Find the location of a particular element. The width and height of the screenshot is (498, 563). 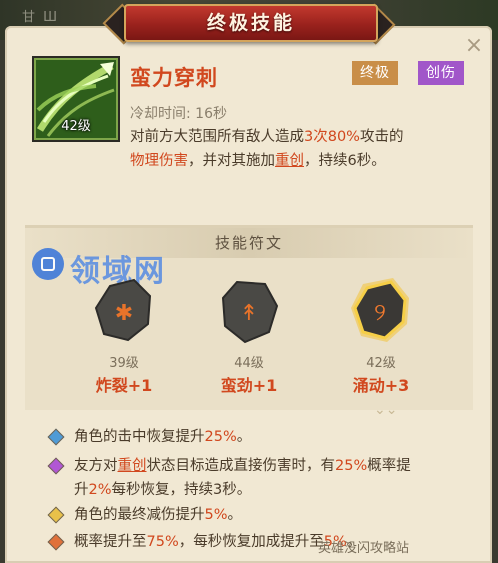

desc-part: 对前方大范围所有敌人造成 is located at coordinates (217, 137).